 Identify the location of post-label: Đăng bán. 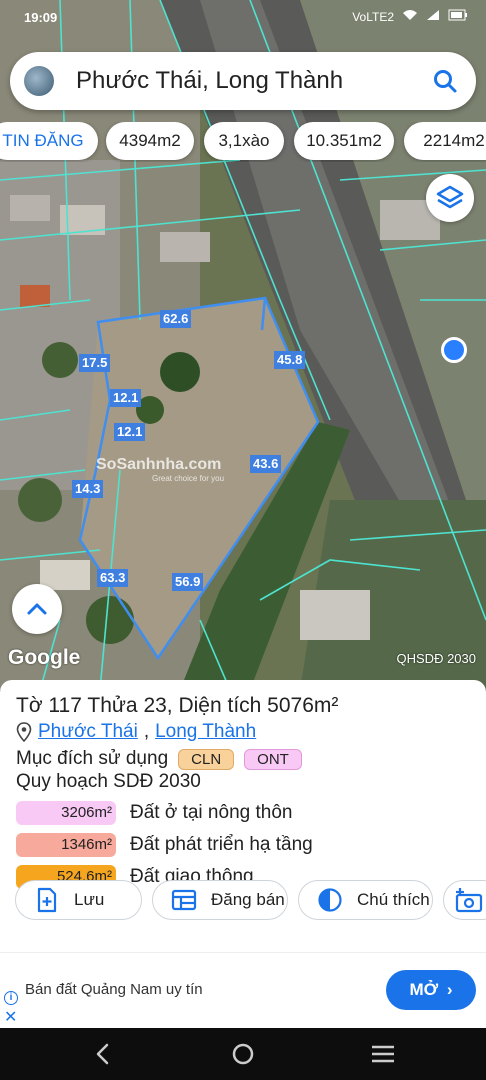
(248, 899).